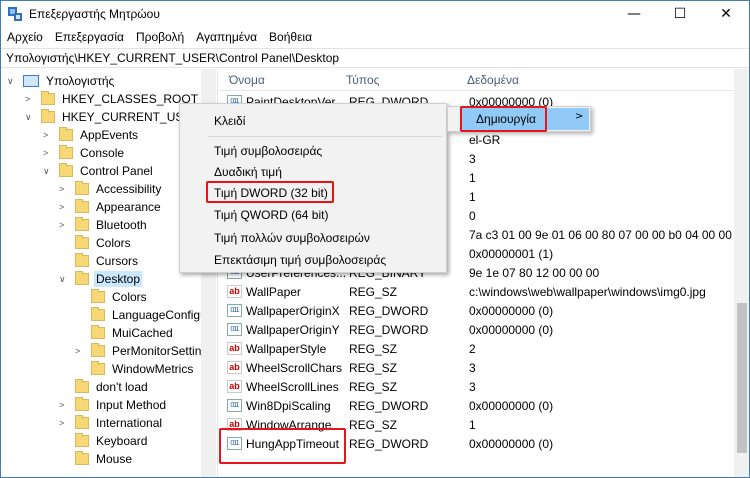 This screenshot has height=478, width=750. What do you see at coordinates (113, 117) in the screenshot?
I see `tree-node: ∨ HKEY_CURRENT_USER` at bounding box center [113, 117].